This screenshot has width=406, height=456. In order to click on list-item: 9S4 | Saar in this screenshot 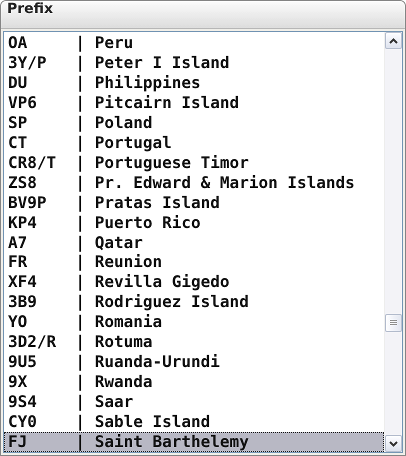, I will do `click(194, 402)`.